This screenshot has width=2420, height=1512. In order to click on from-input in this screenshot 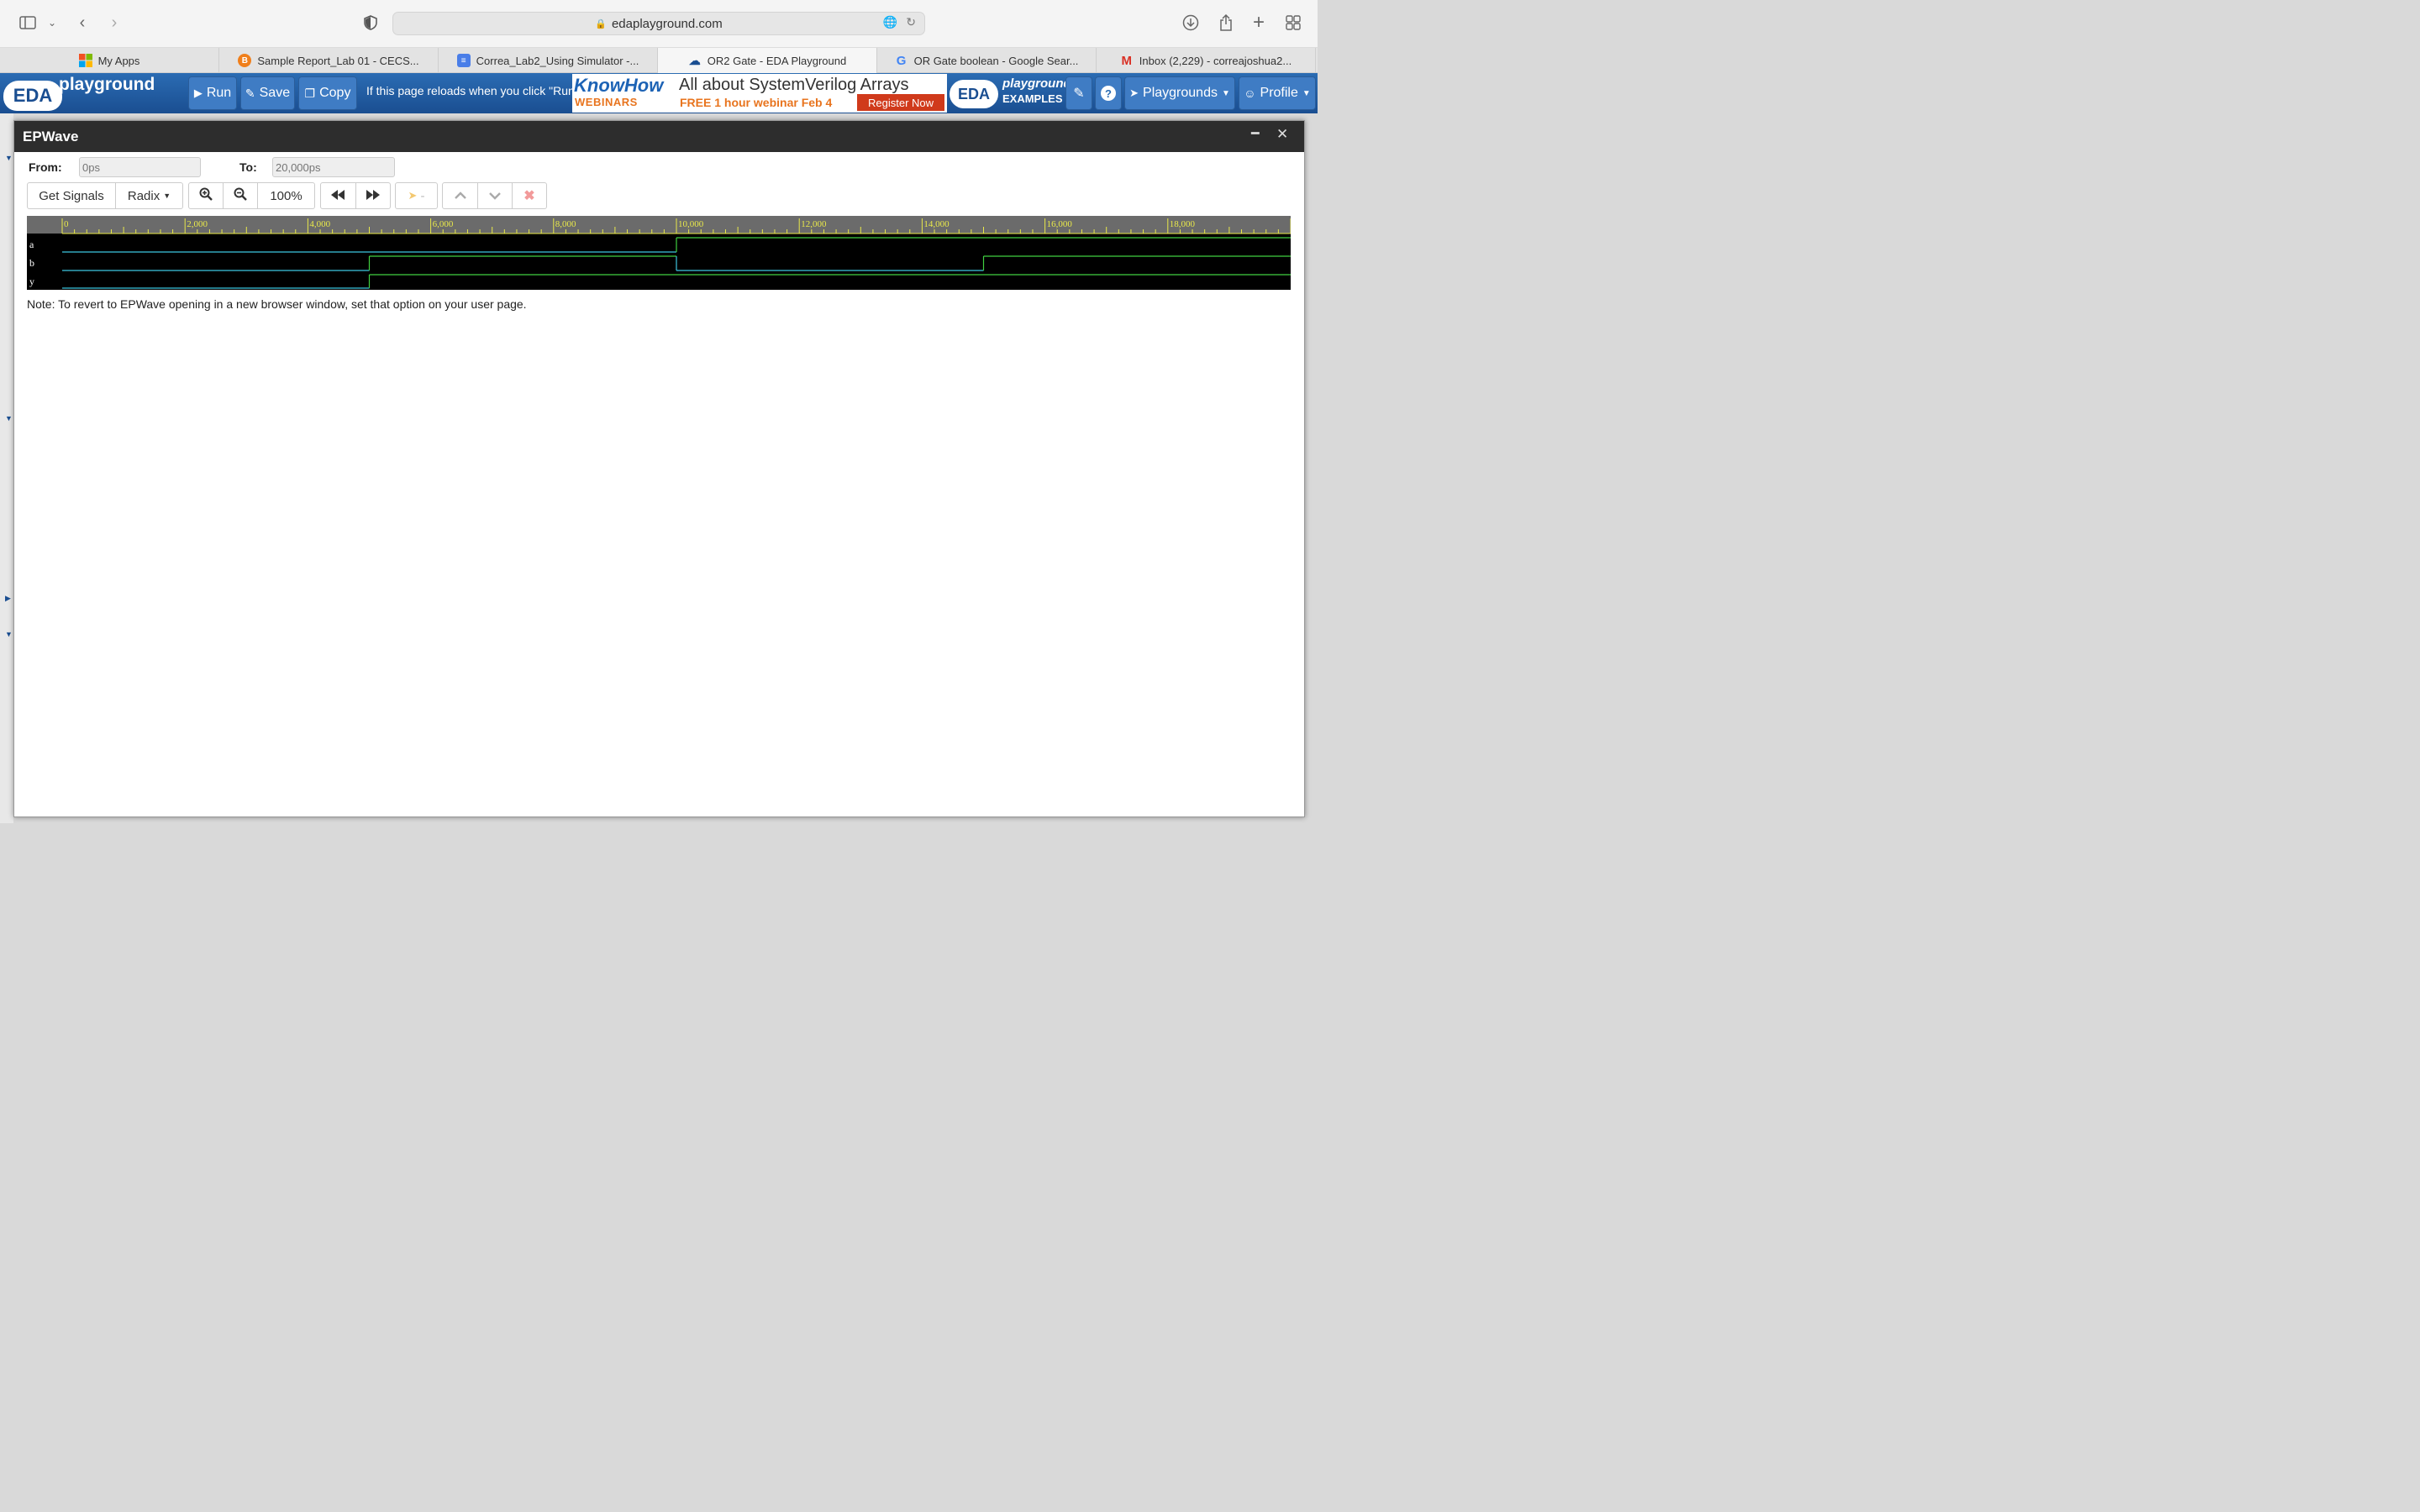, I will do `click(140, 167)`.